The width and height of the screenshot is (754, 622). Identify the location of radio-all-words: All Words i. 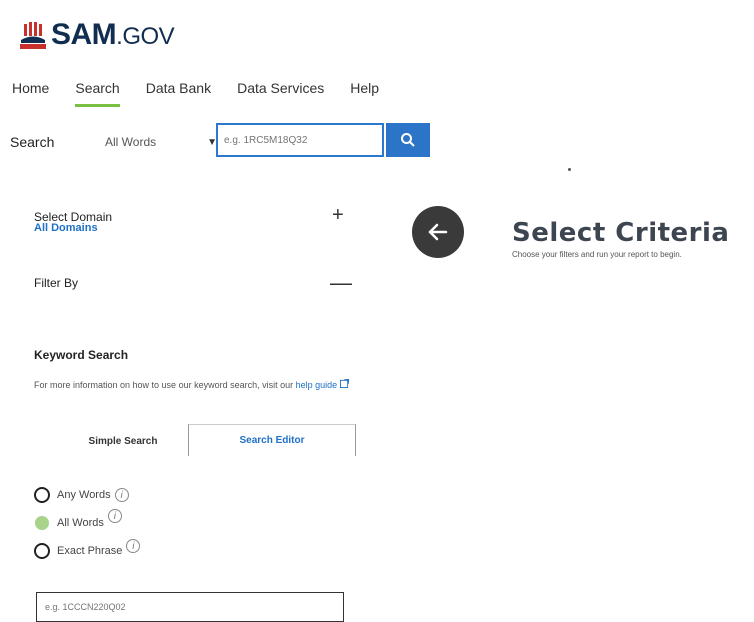
(78, 519).